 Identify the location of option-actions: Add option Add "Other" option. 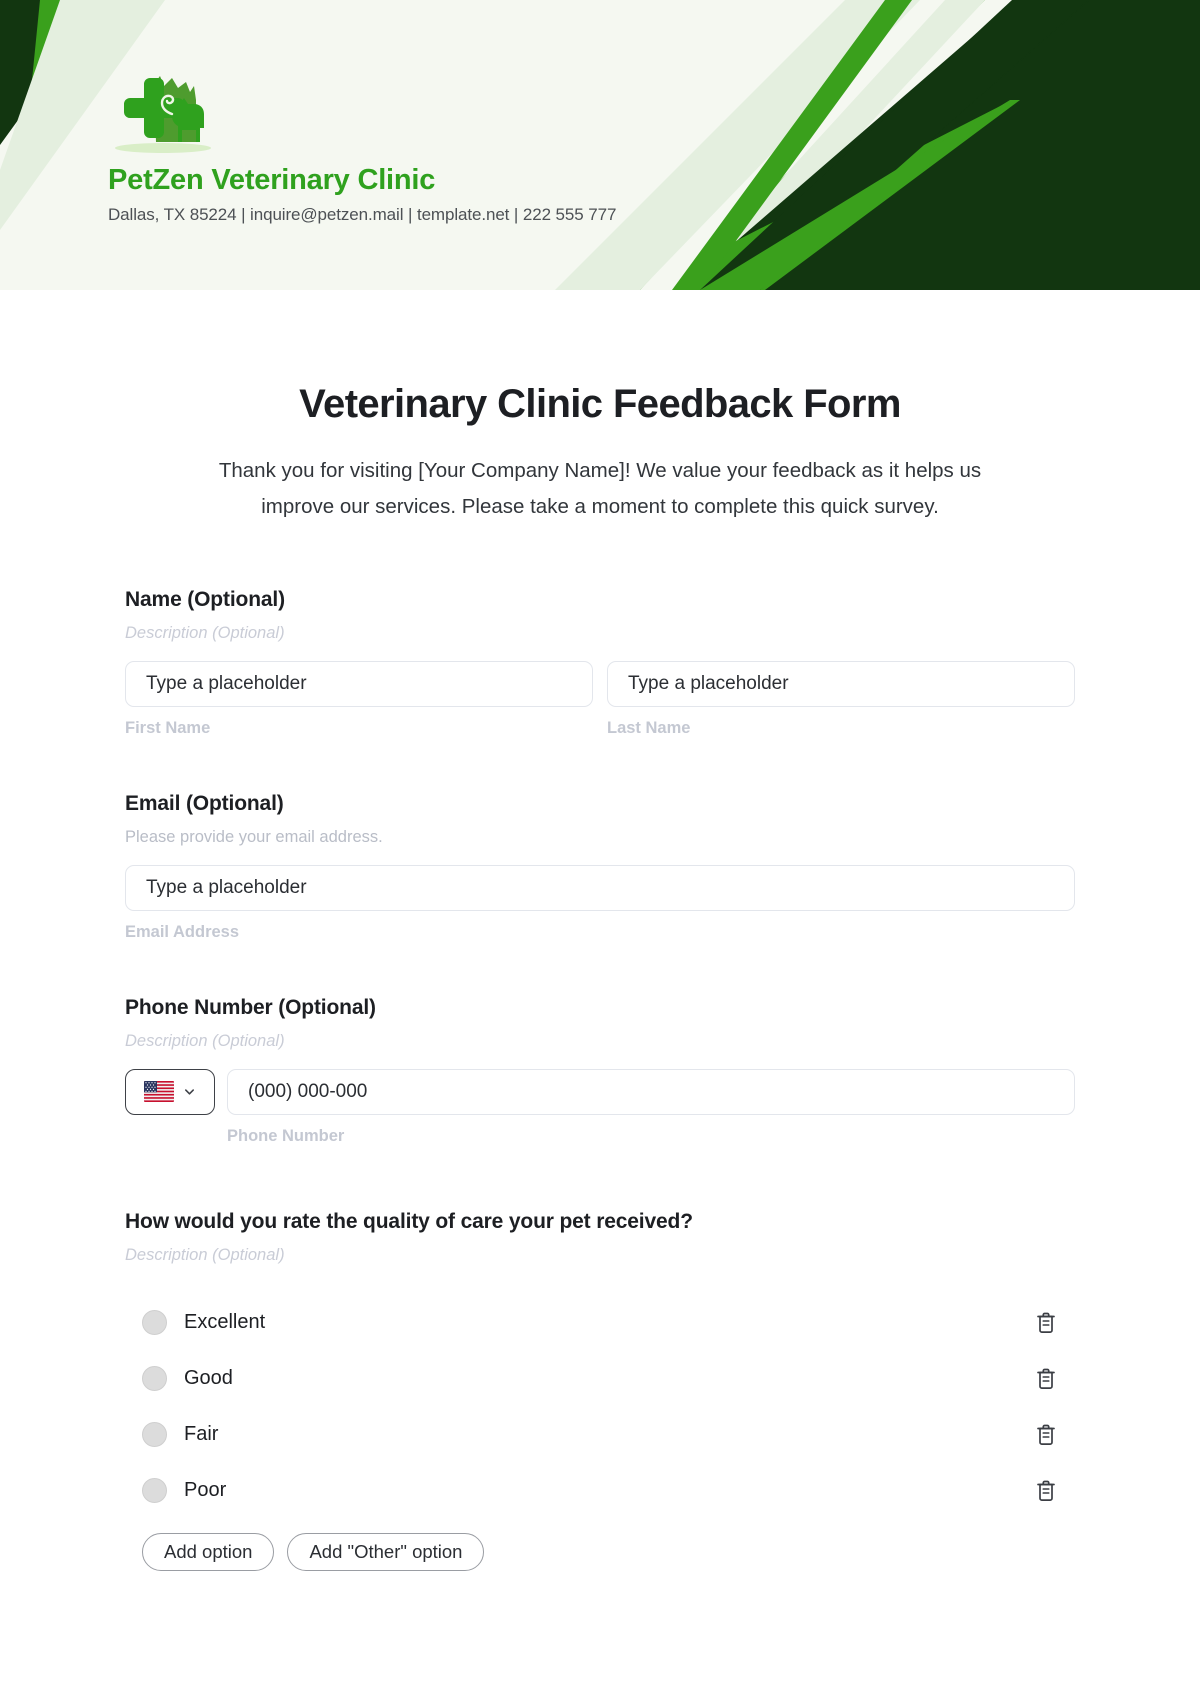
(600, 1551).